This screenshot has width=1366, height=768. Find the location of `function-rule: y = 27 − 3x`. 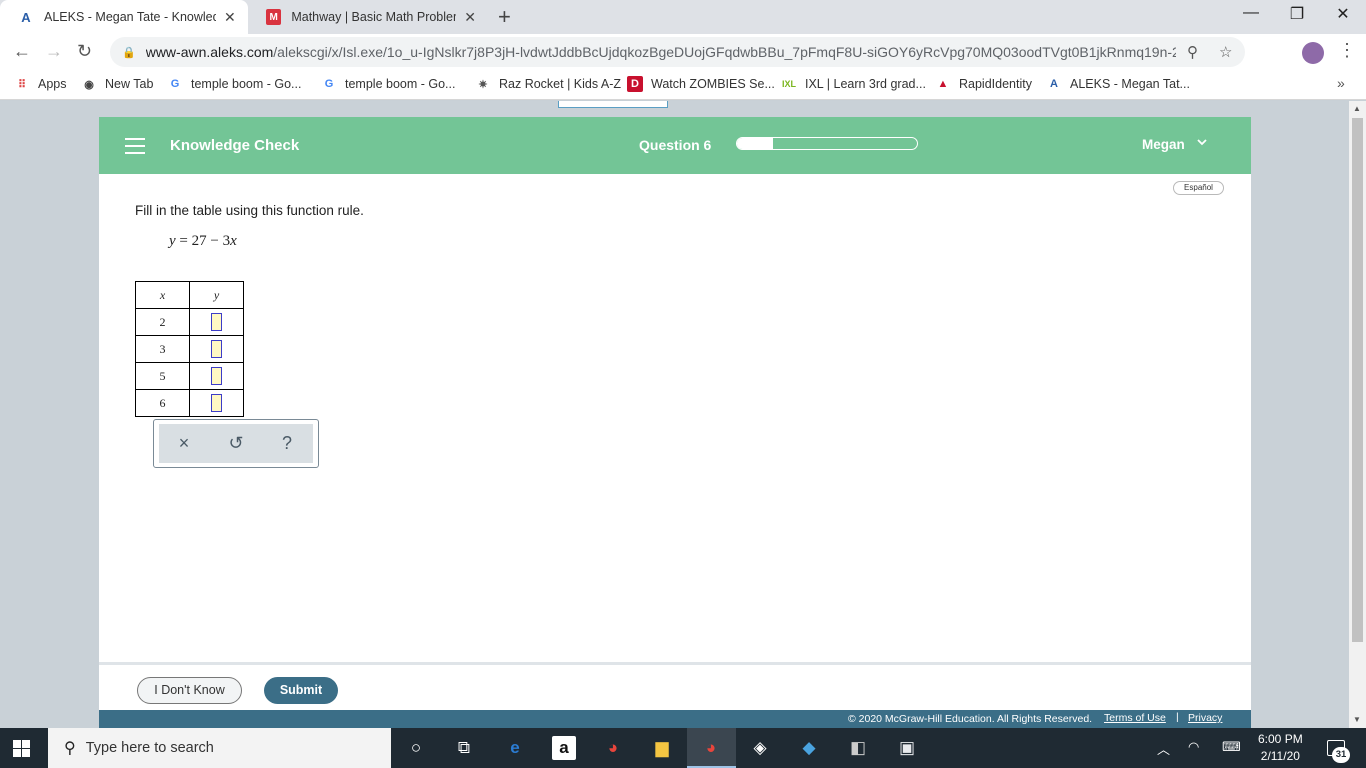

function-rule: y = 27 − 3x is located at coordinates (203, 241).